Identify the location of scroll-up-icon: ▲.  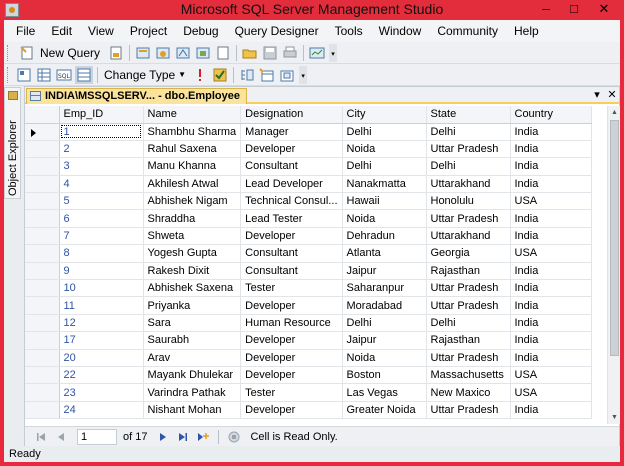
(614, 112).